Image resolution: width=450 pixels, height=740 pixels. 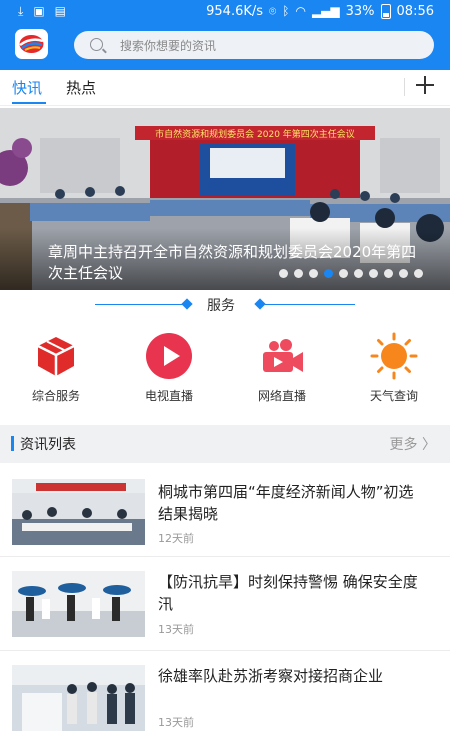 I want to click on tab-redian: 热点, so click(x=81, y=87).